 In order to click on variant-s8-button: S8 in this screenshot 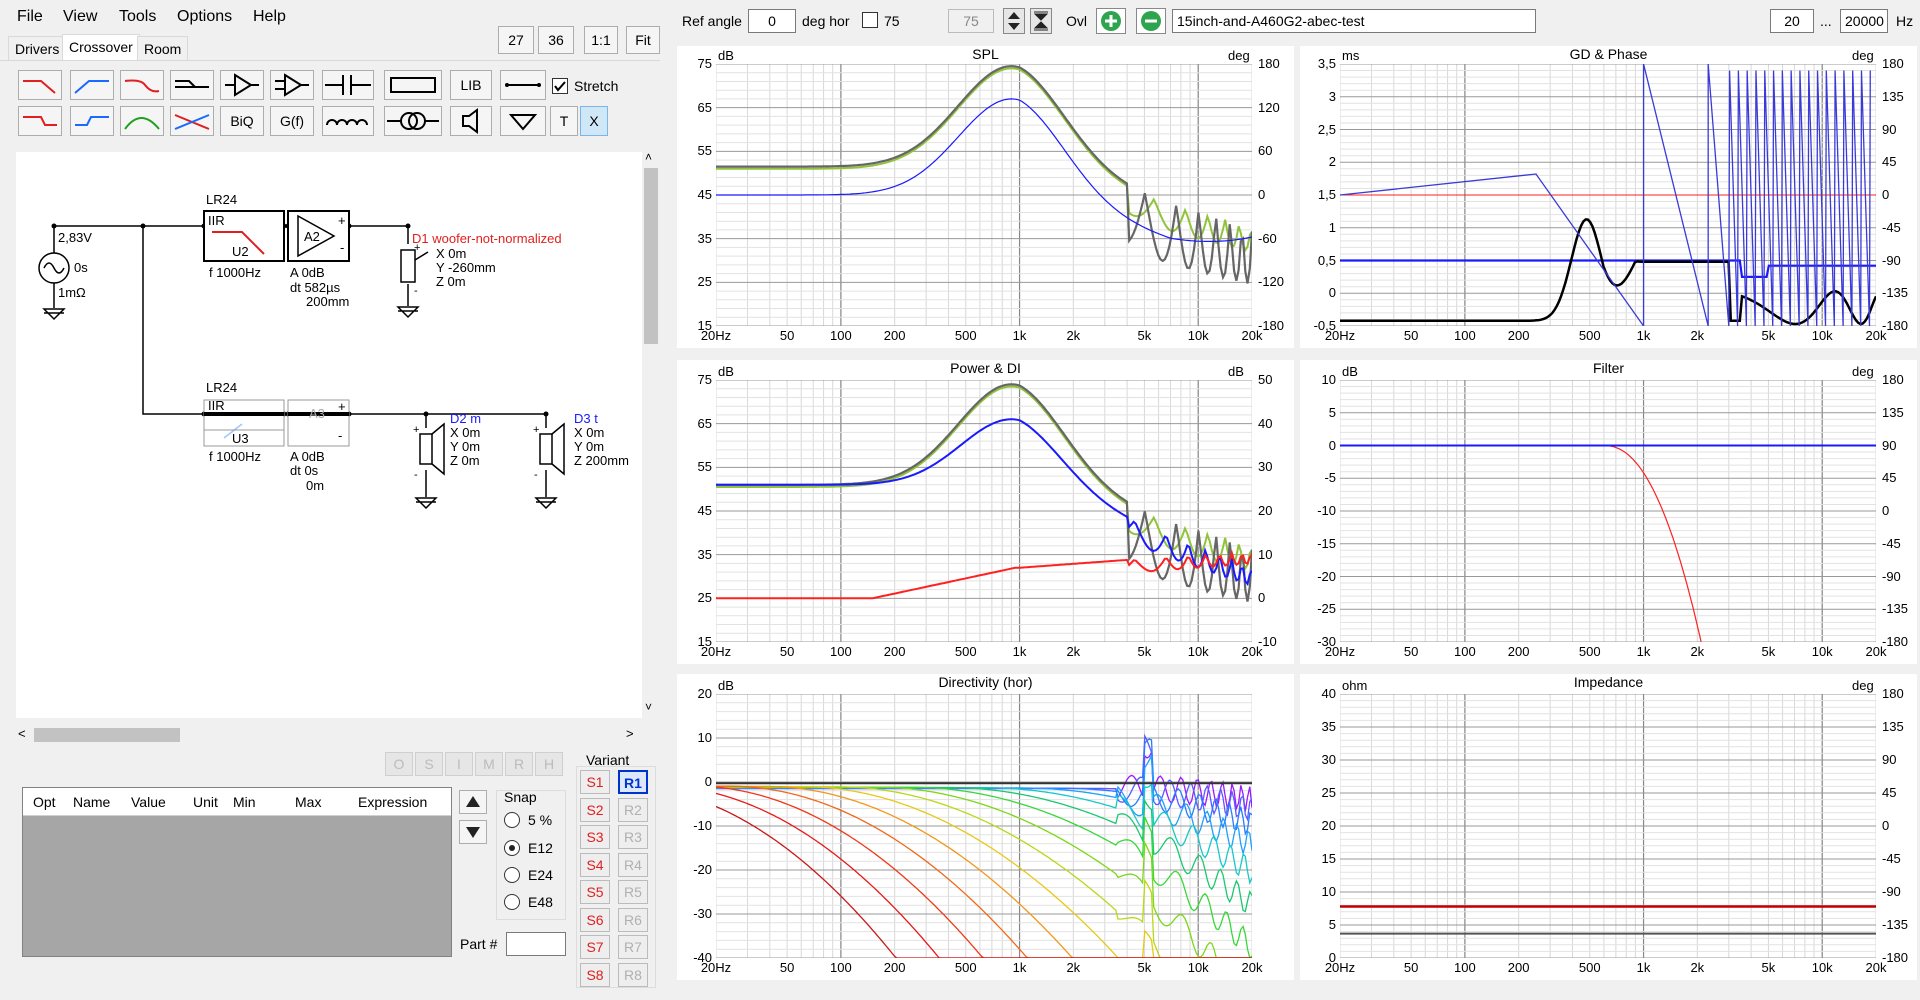, I will do `click(595, 974)`.